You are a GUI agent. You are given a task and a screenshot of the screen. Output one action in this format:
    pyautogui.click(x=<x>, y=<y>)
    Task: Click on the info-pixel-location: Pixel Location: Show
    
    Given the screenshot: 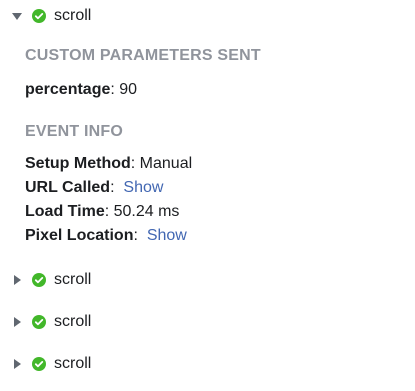 What is the action you would take?
    pyautogui.click(x=106, y=236)
    